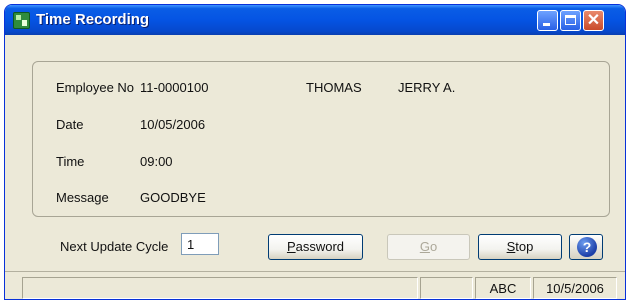 The width and height of the screenshot is (631, 304). I want to click on close-button: ✕, so click(593, 20).